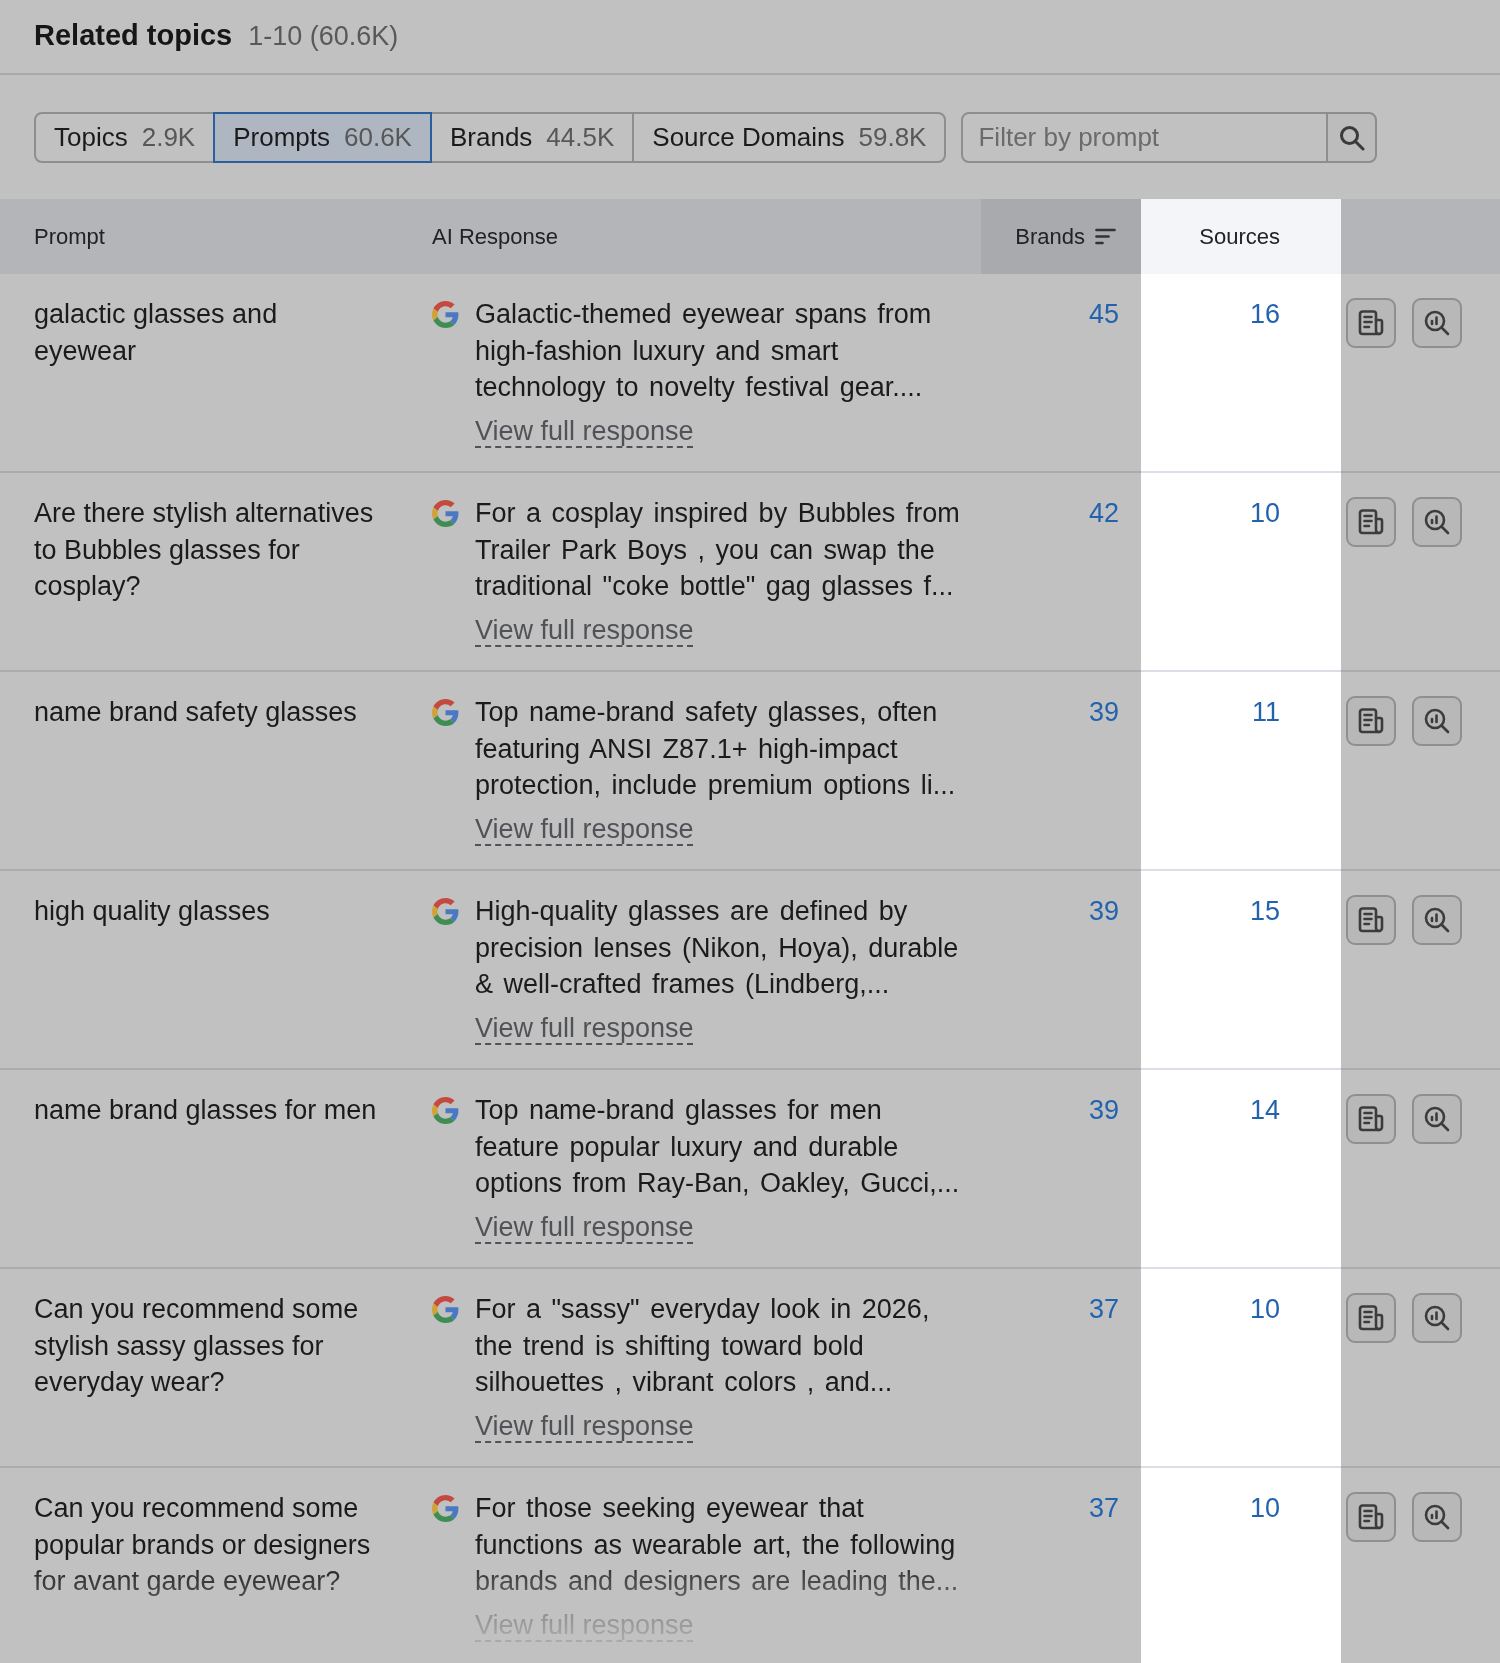  I want to click on filter-tab: Source Domains 59.8K, so click(789, 137).